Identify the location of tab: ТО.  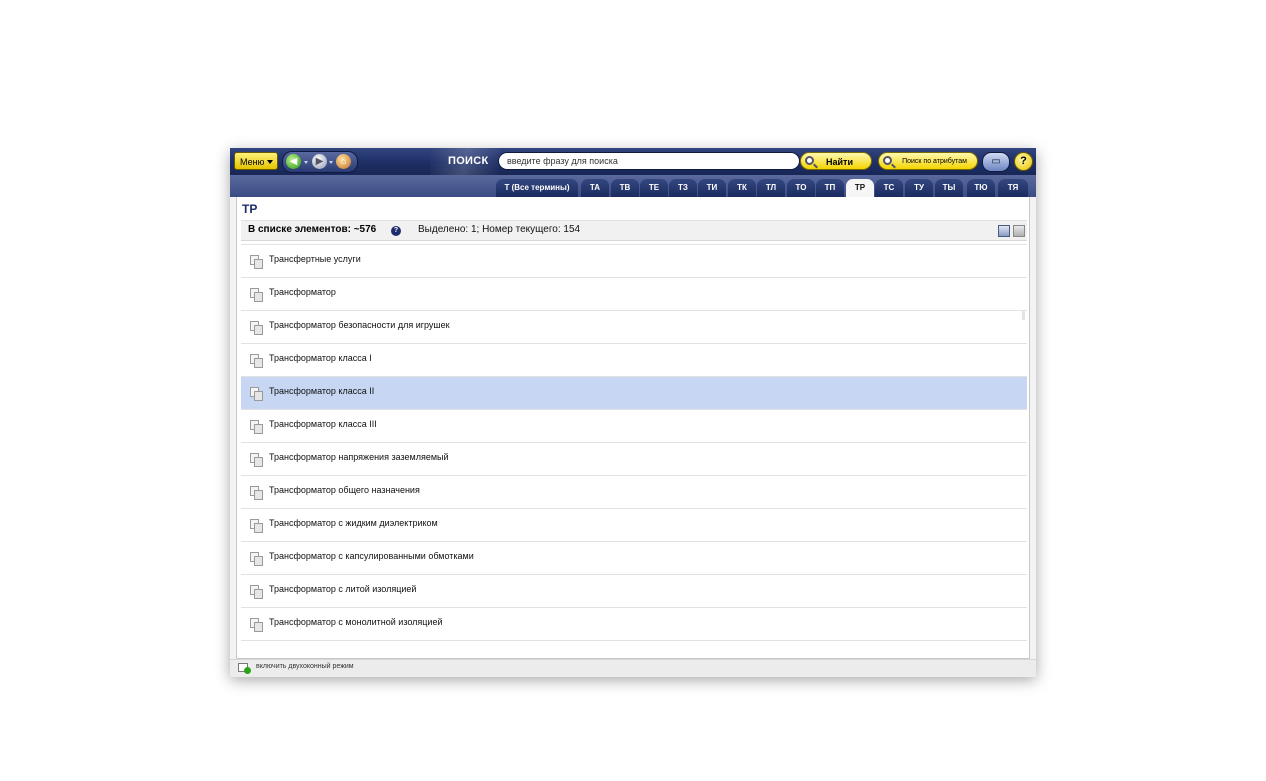
(801, 188).